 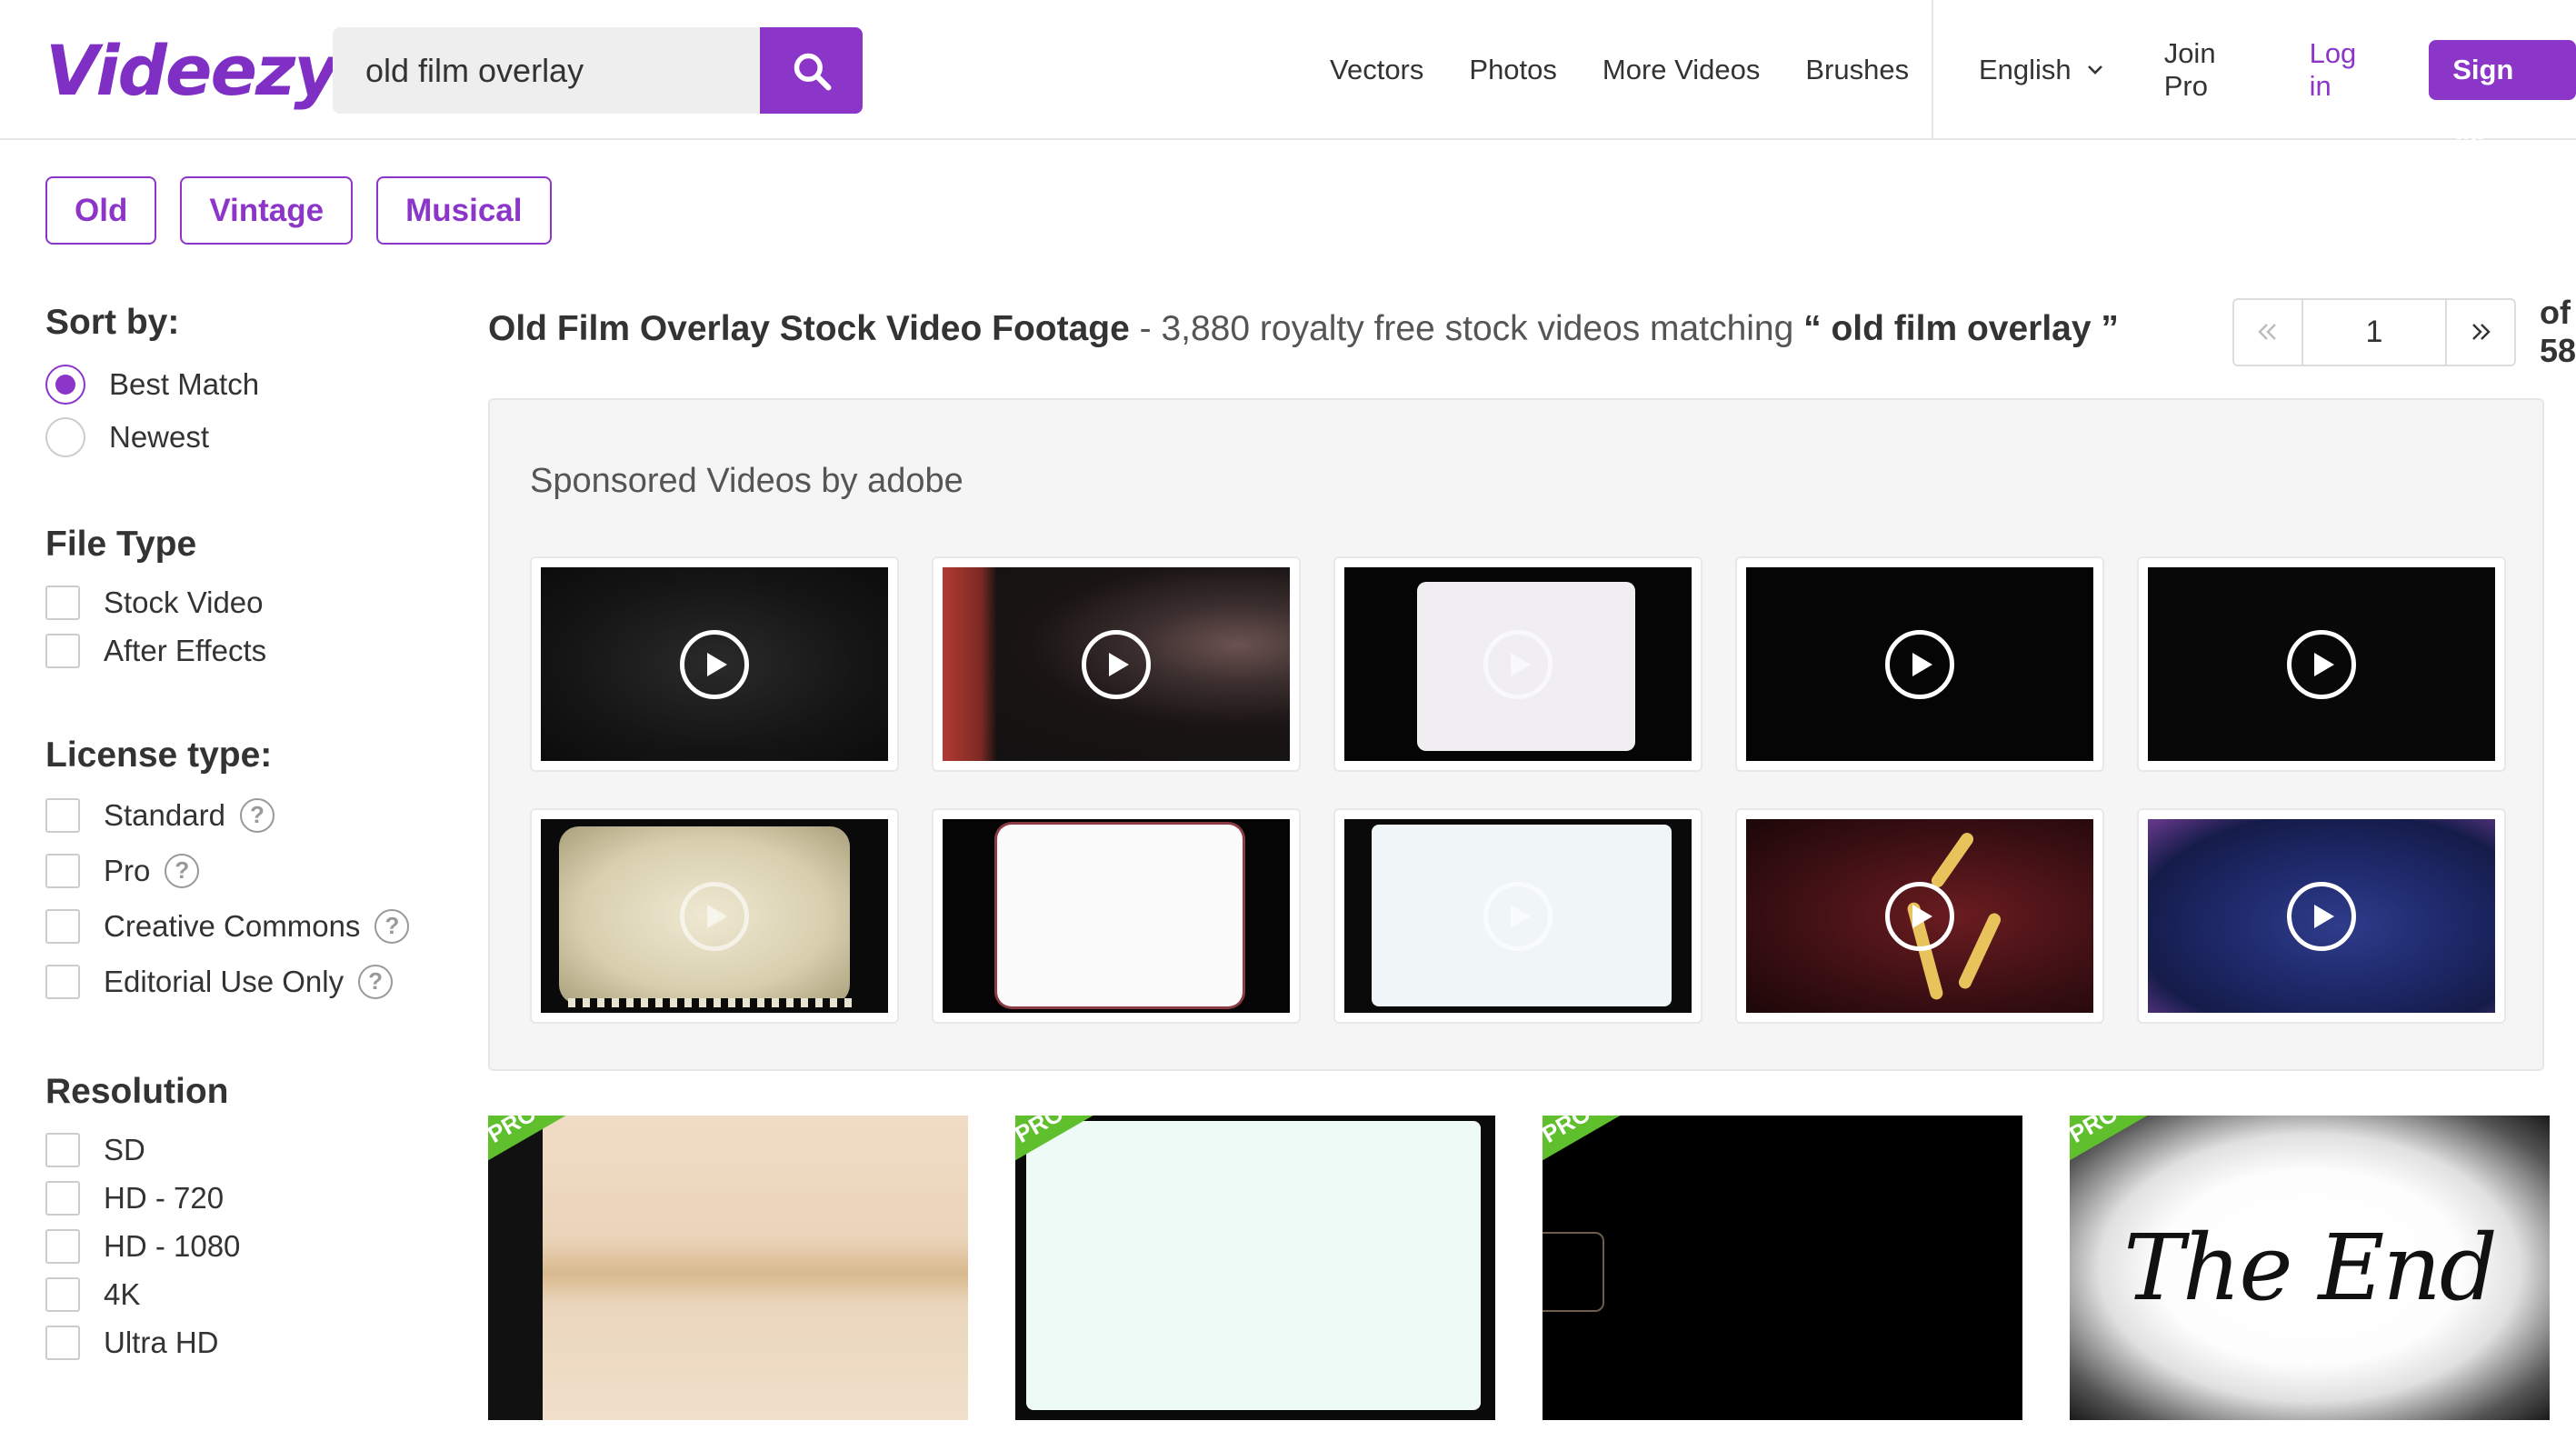 What do you see at coordinates (245, 438) in the screenshot?
I see `sort-newest: Newest` at bounding box center [245, 438].